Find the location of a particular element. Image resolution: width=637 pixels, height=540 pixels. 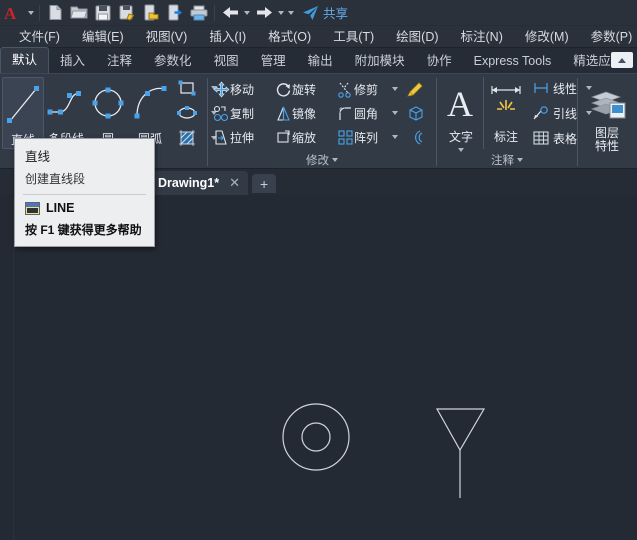

minimize-ribbon-icon is located at coordinates (622, 60).